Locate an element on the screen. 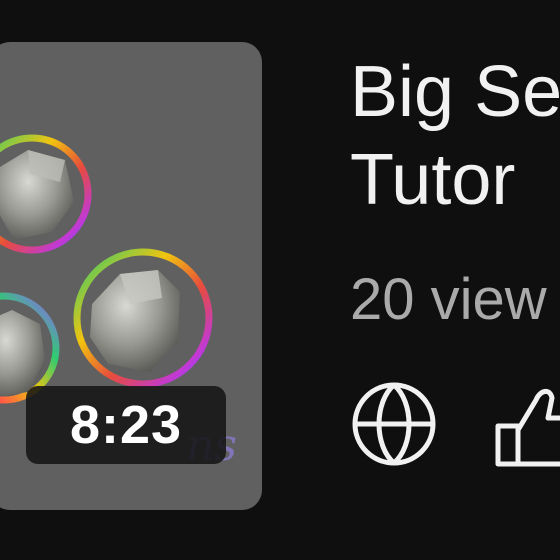  view-count: 20 view is located at coordinates (448, 299).